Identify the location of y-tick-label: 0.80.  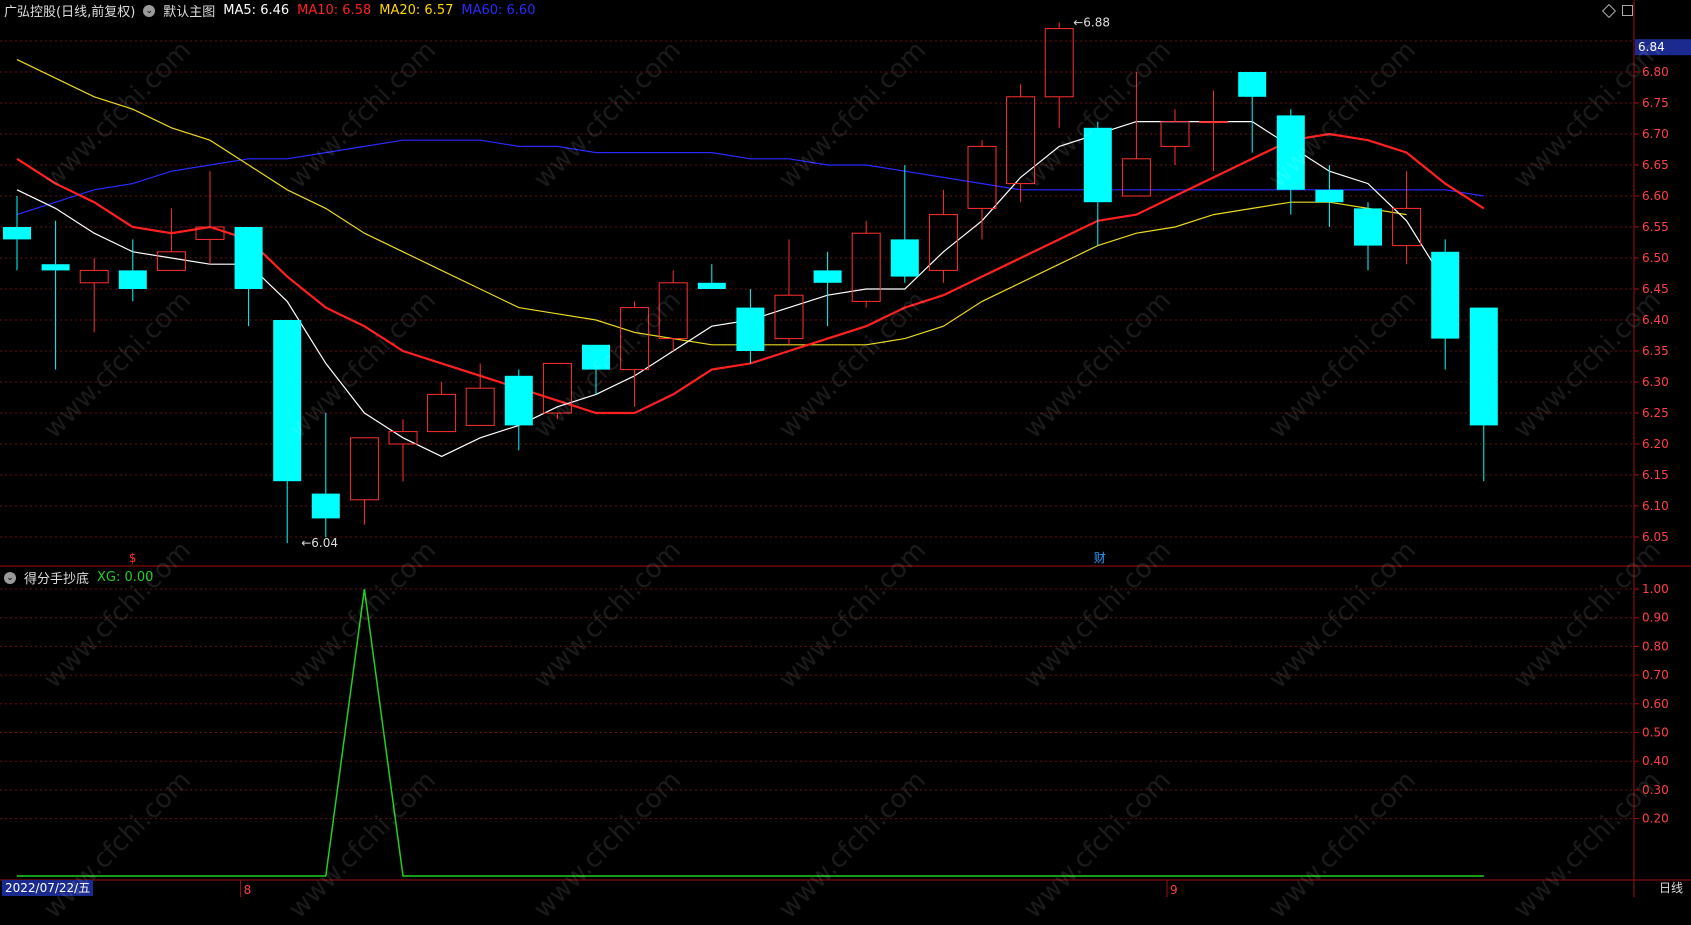
(1655, 646).